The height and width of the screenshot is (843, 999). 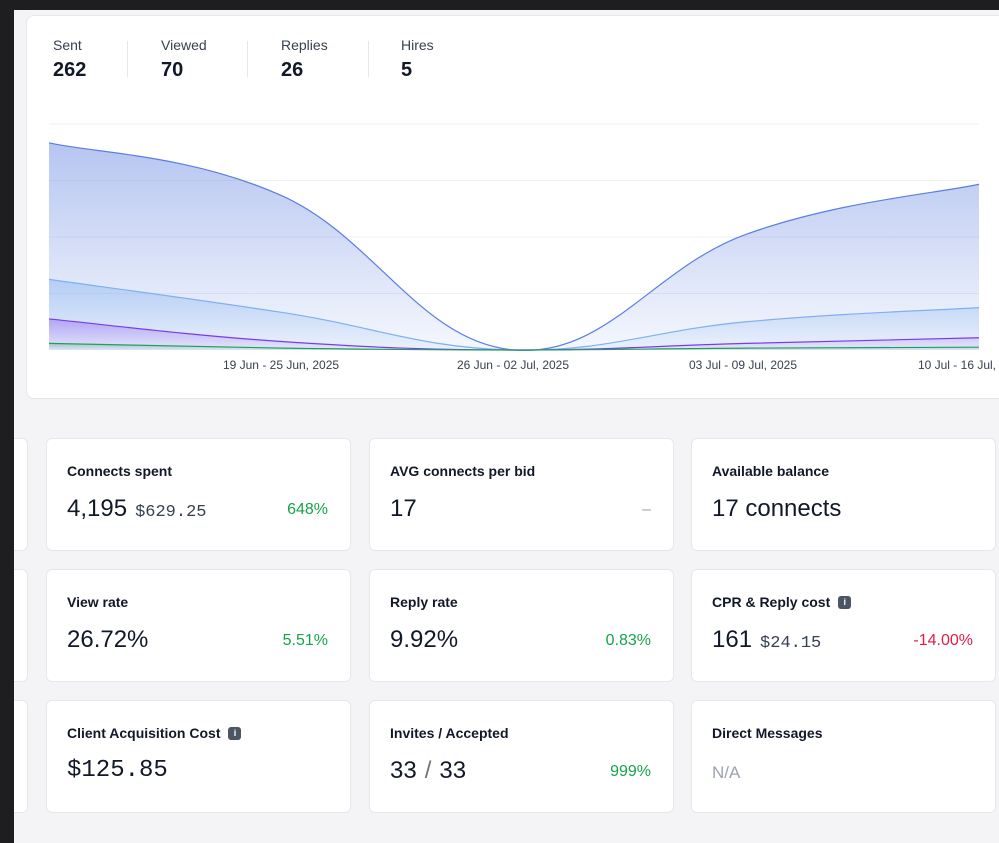 What do you see at coordinates (307, 509) in the screenshot?
I see `delta-badge: 648%` at bounding box center [307, 509].